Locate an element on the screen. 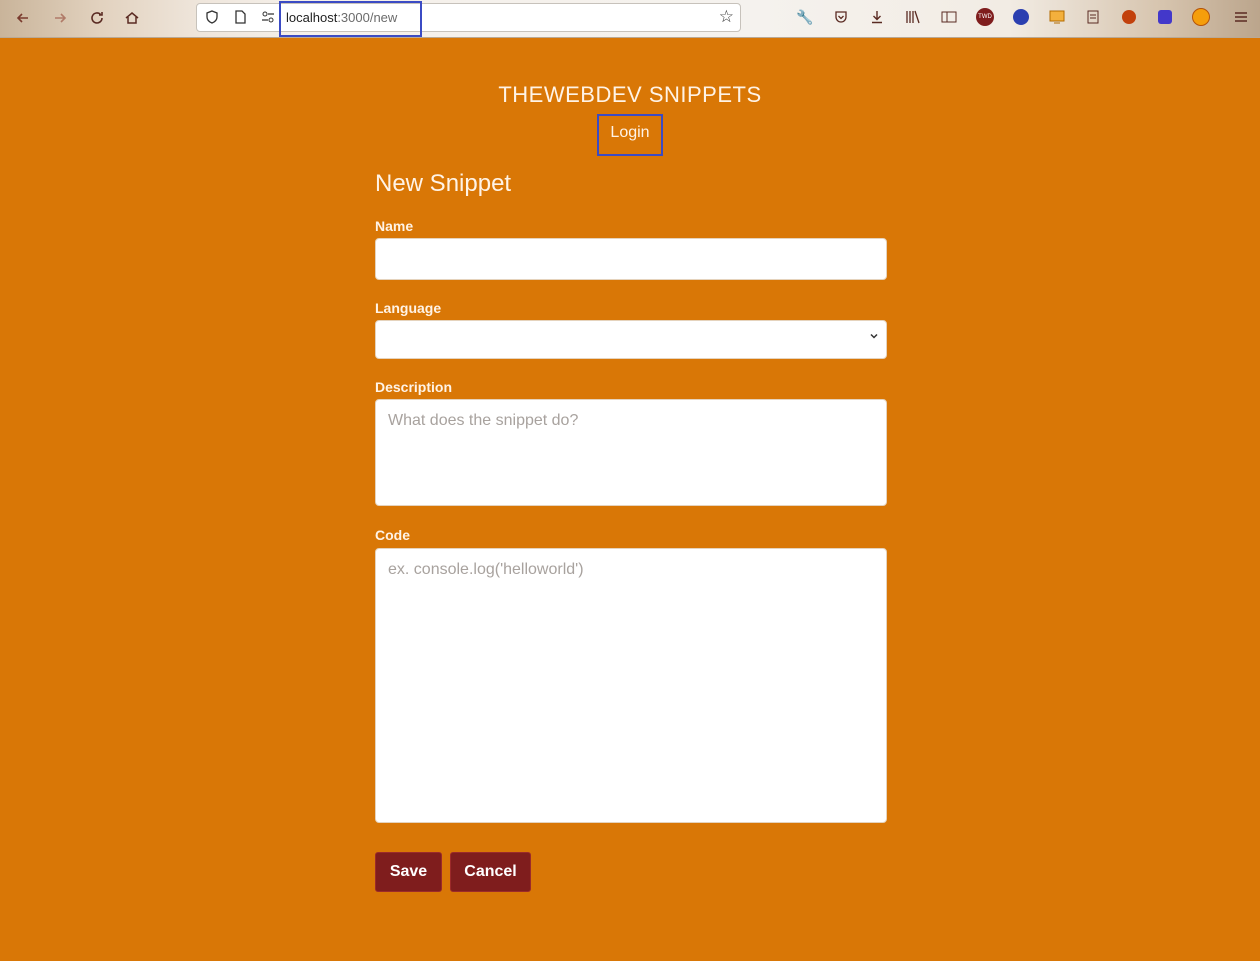 The width and height of the screenshot is (1260, 961). name-label: Name is located at coordinates (394, 226).